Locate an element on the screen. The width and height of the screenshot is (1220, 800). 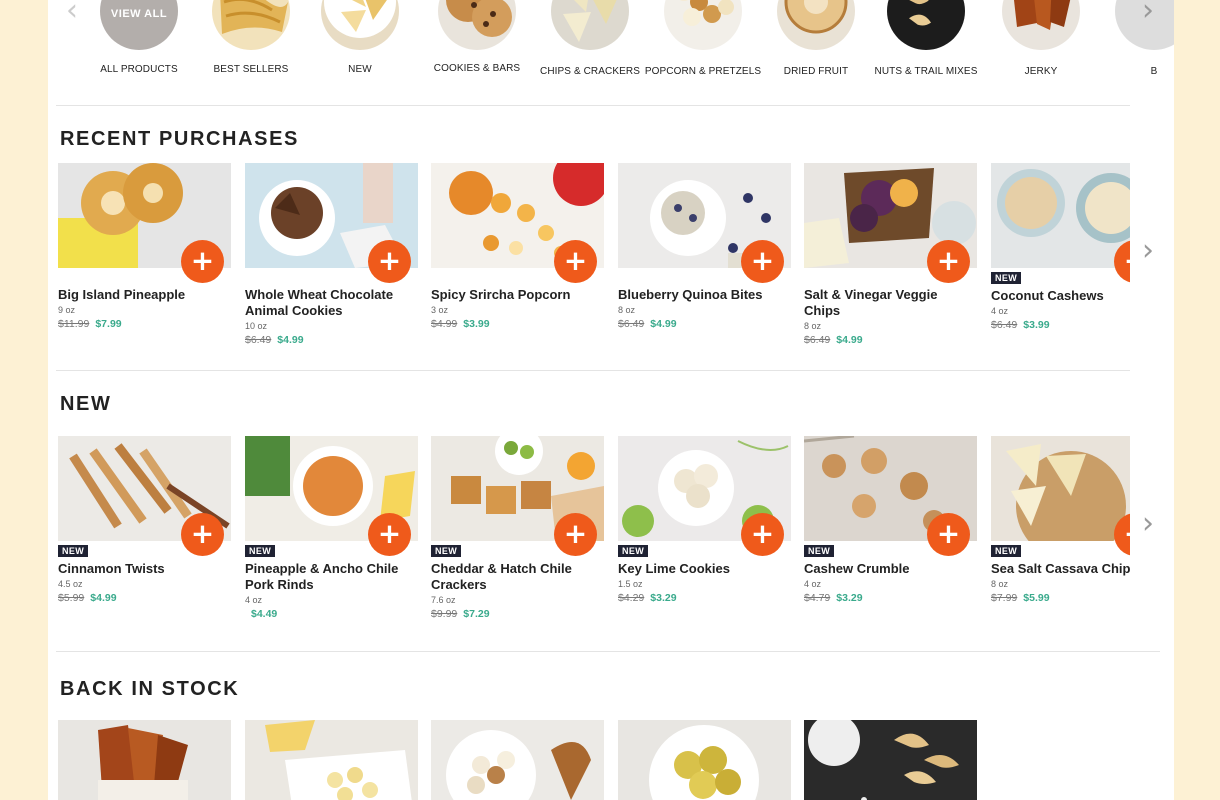
product-name: Big Island Pineapple is located at coordinates (144, 295).